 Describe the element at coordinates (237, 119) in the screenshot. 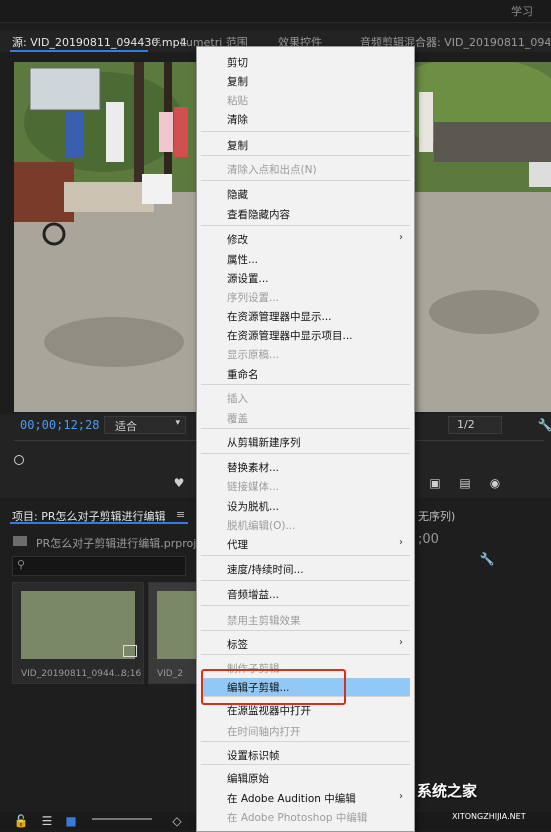

I see `menu-item-3: 清除` at that location.